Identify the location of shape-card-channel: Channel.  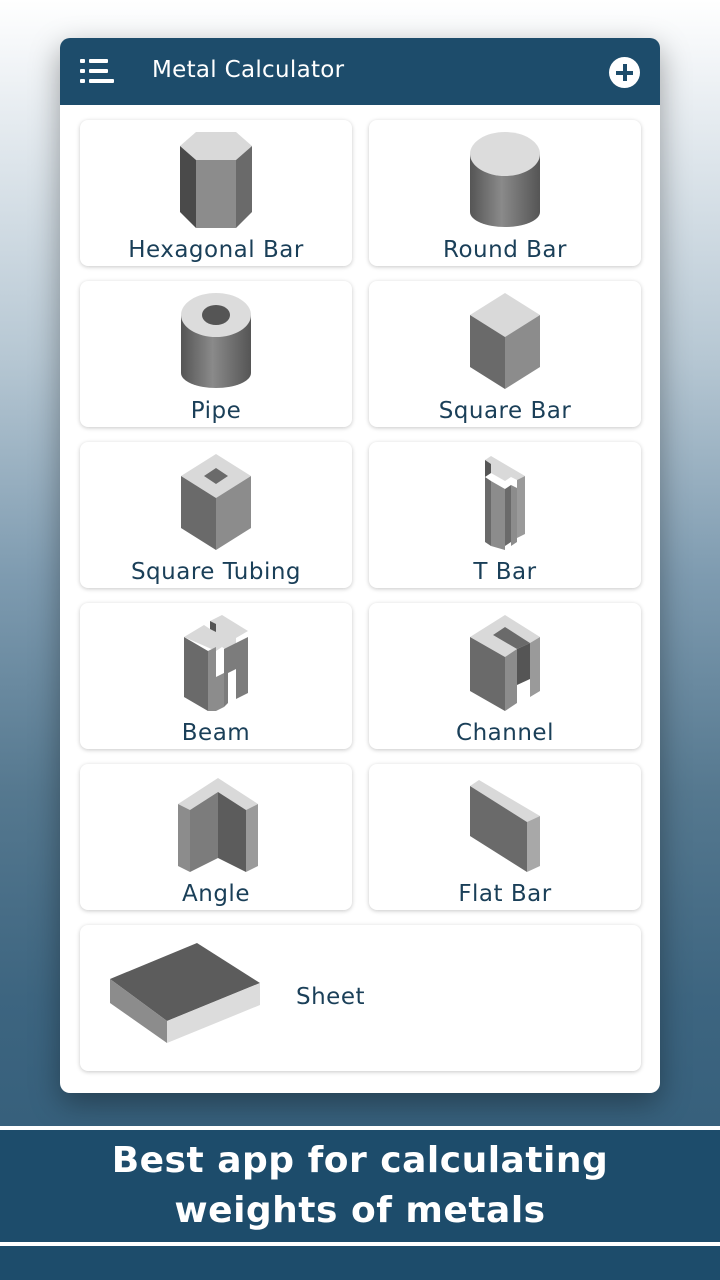
(505, 676).